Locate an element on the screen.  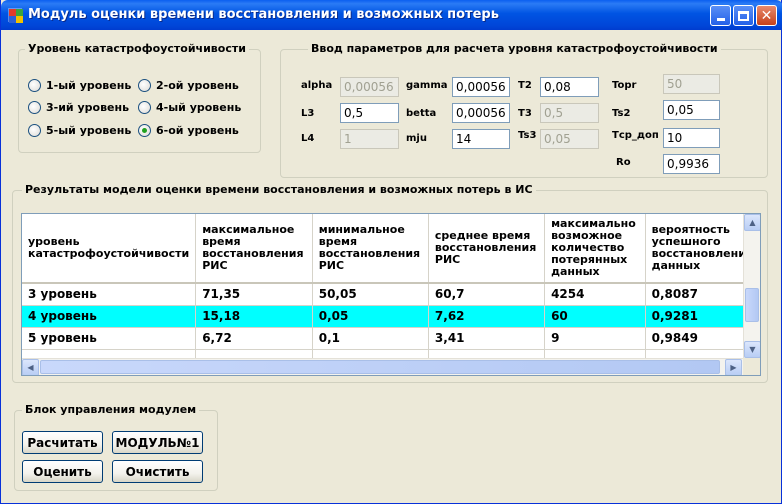
horizontal-scrollbar: ◀ ▶ is located at coordinates (391, 366).